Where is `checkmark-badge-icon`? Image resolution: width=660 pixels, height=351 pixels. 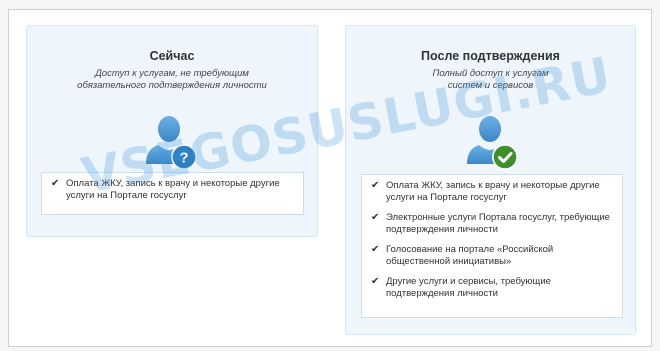 checkmark-badge-icon is located at coordinates (505, 157).